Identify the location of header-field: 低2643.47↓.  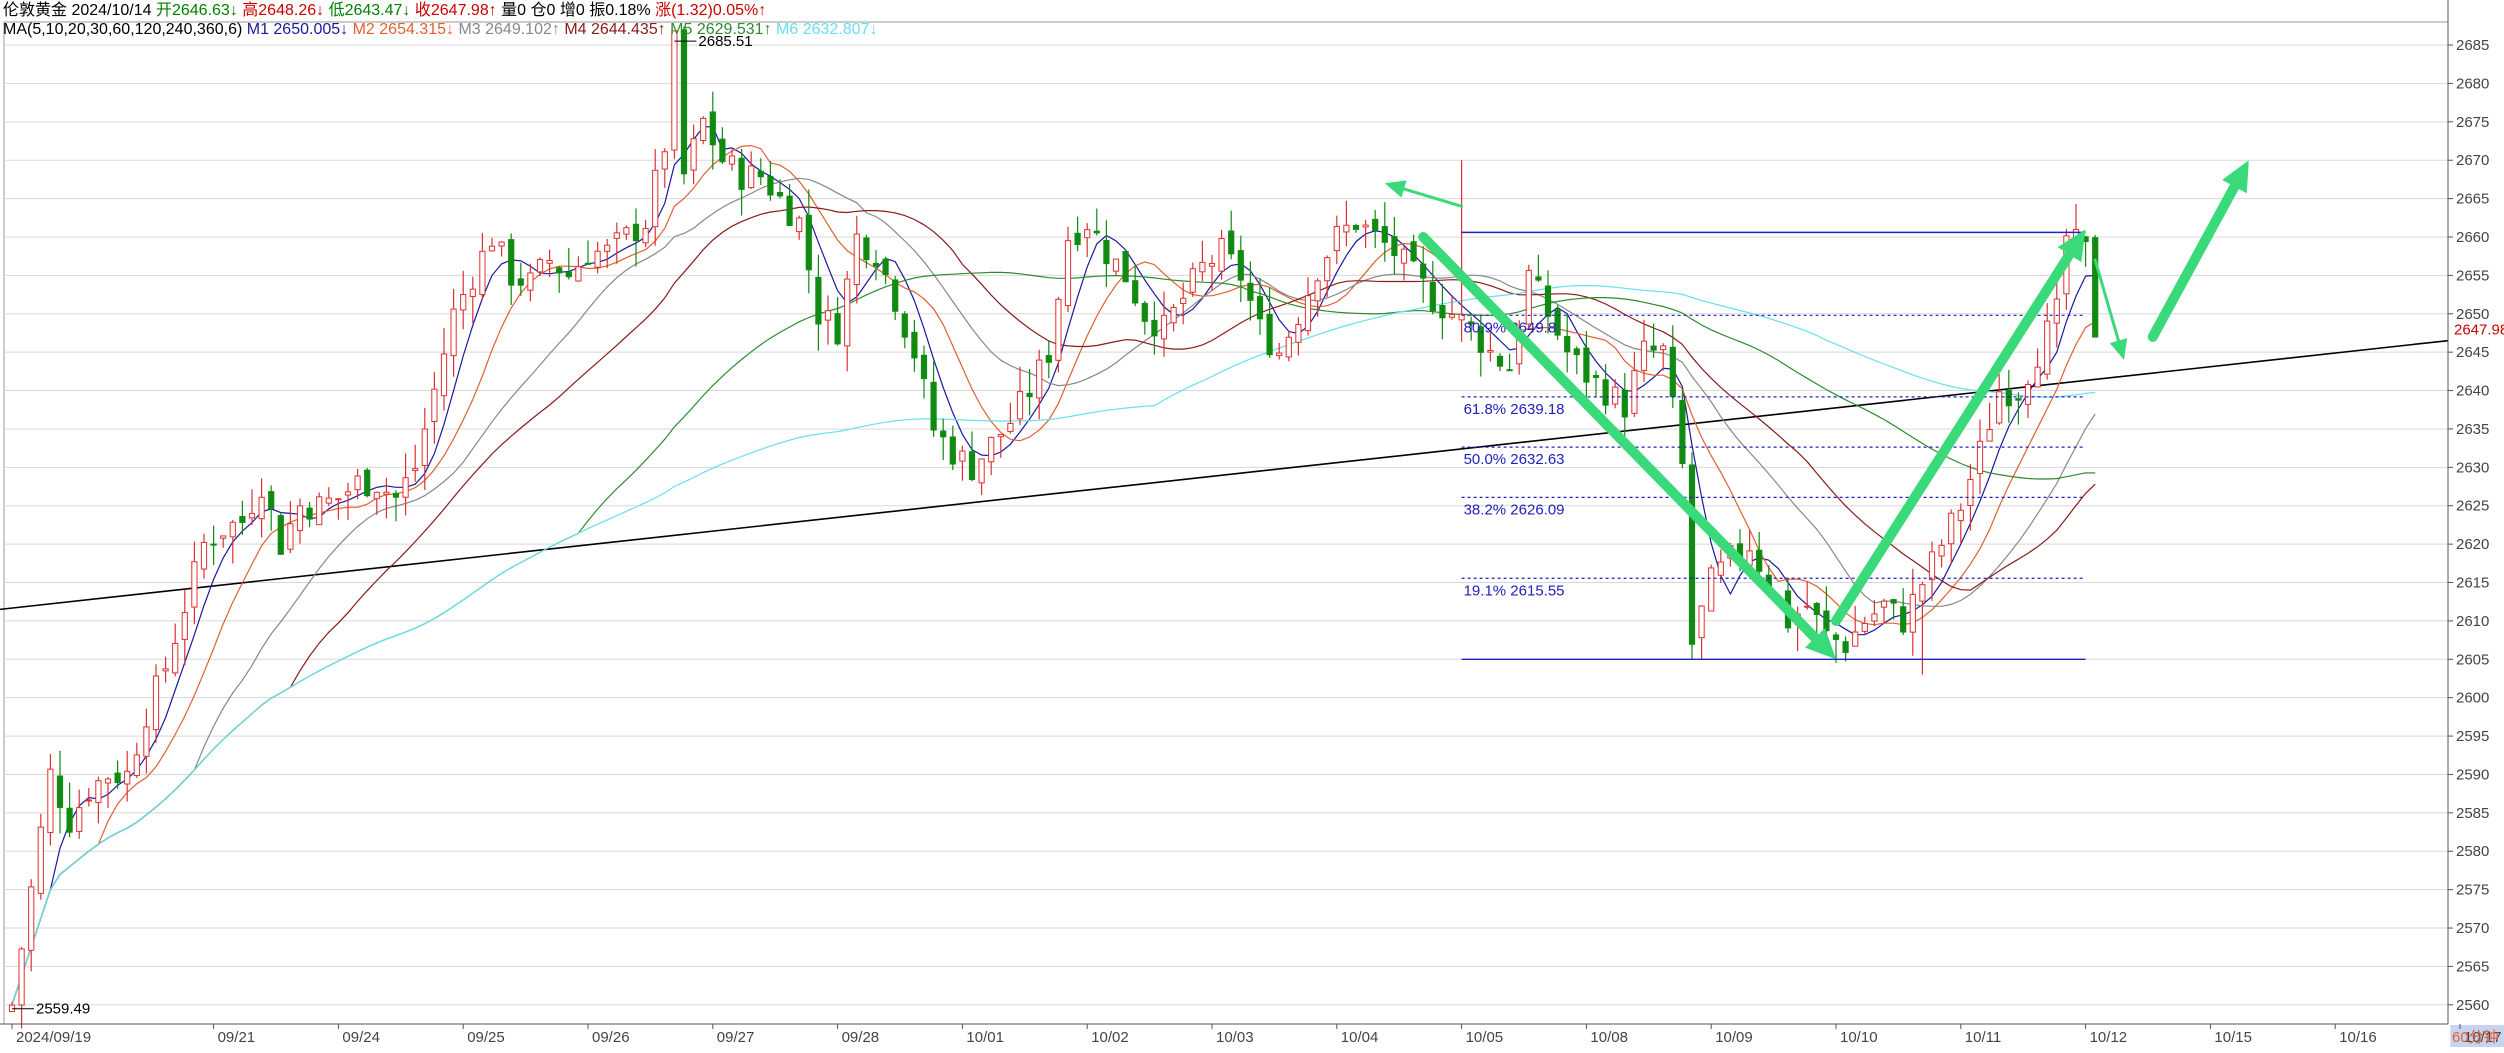
(372, 10).